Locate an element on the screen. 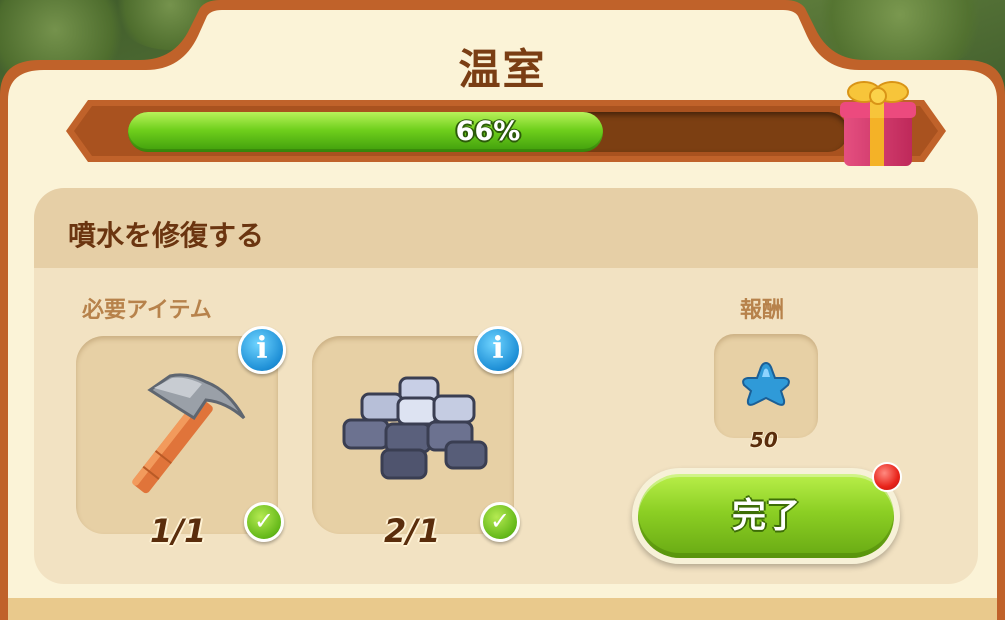  blue-star-icon is located at coordinates (766, 383).